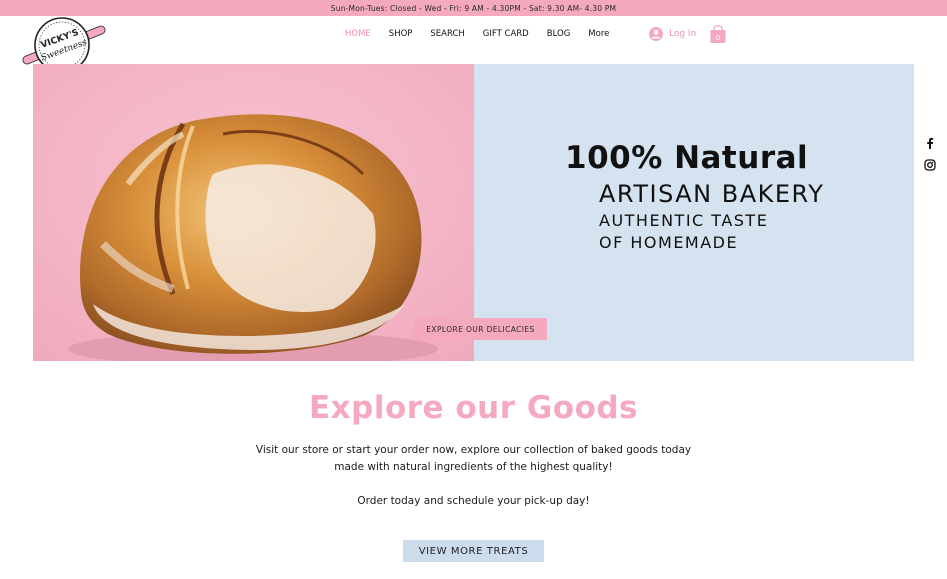 This screenshot has width=947, height=579. I want to click on section-body-spacer, so click(473, 484).